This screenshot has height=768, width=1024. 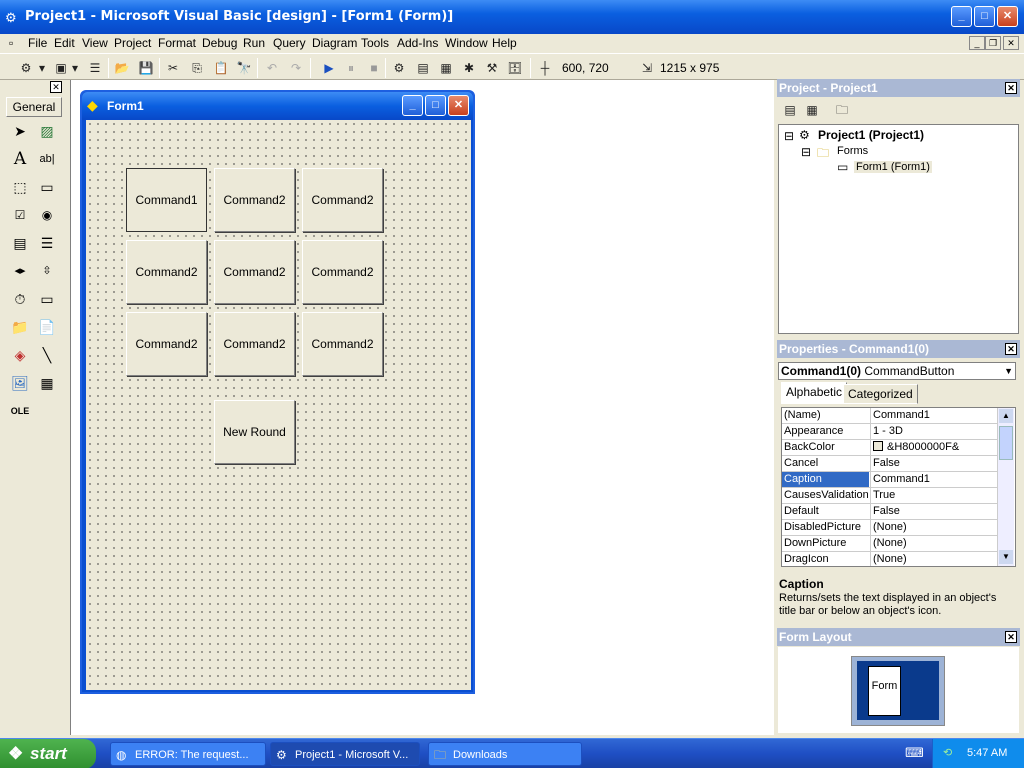 What do you see at coordinates (852, 151) in the screenshot?
I see `tree-item-forms: Forms` at bounding box center [852, 151].